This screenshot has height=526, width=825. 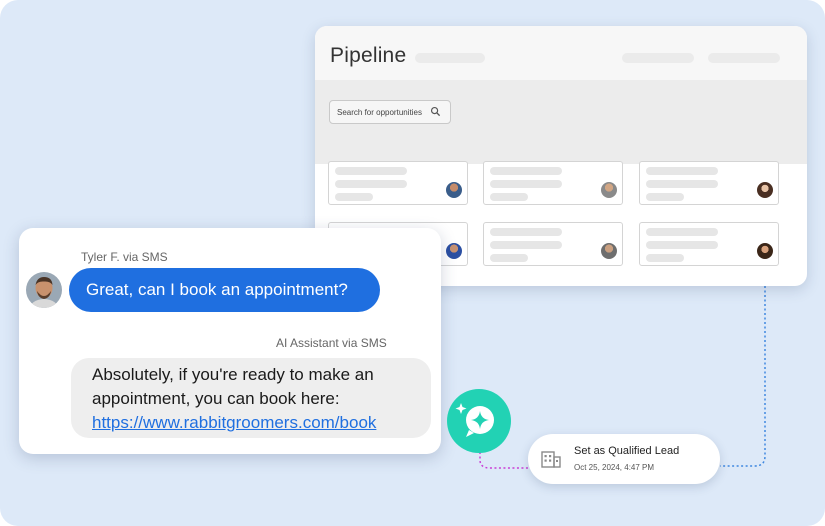 I want to click on ai-message-meta: AI Assistant via SMS, so click(x=331, y=343).